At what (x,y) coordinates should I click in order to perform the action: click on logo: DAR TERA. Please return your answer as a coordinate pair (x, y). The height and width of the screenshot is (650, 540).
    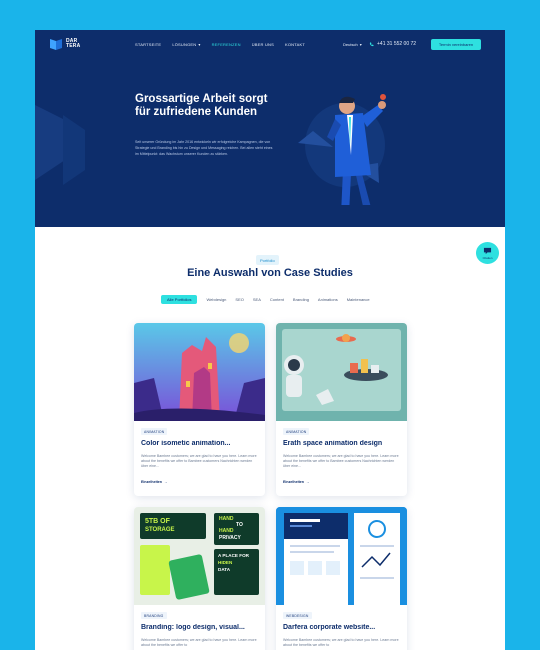
    Looking at the image, I should click on (66, 44).